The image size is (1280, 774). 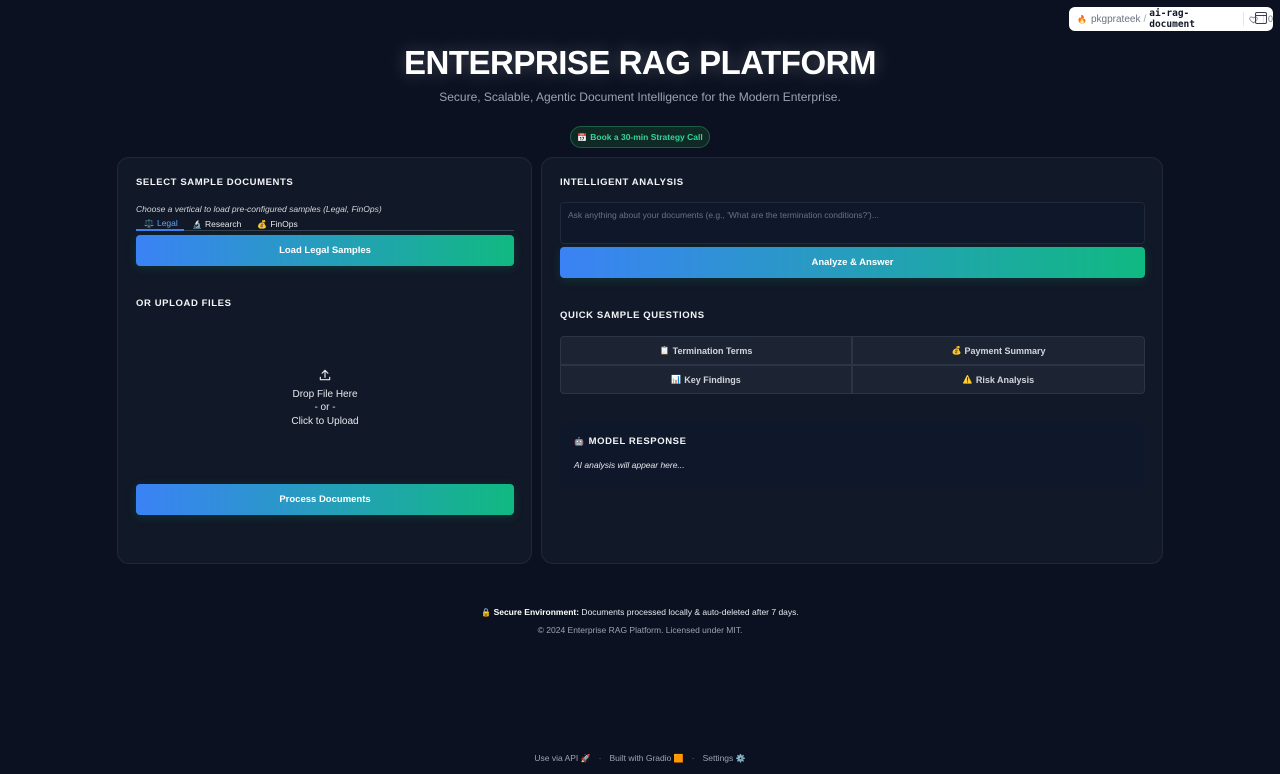 I want to click on or-text: - or -, so click(x=325, y=408).